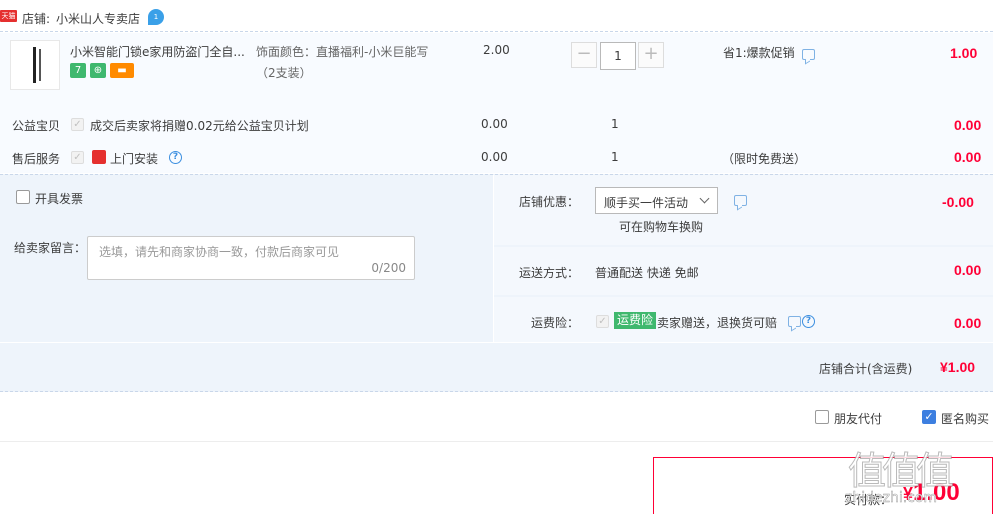  I want to click on freight-insurance-label: 运费险：, so click(555, 323).